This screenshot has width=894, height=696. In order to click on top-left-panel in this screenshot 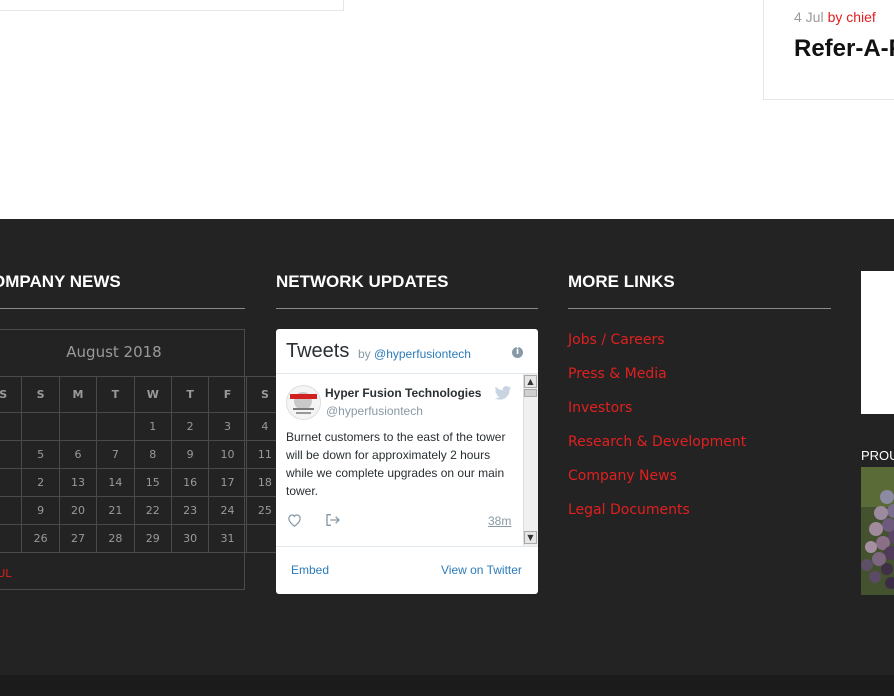, I will do `click(172, 5)`.